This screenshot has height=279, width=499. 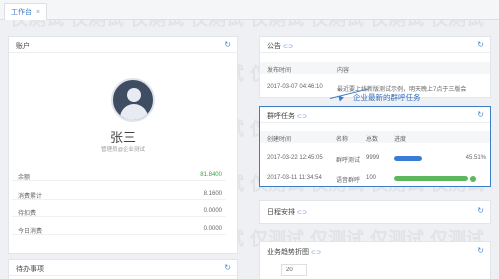 I want to click on todo-header: 待办事项 ↻, so click(x=123, y=268).